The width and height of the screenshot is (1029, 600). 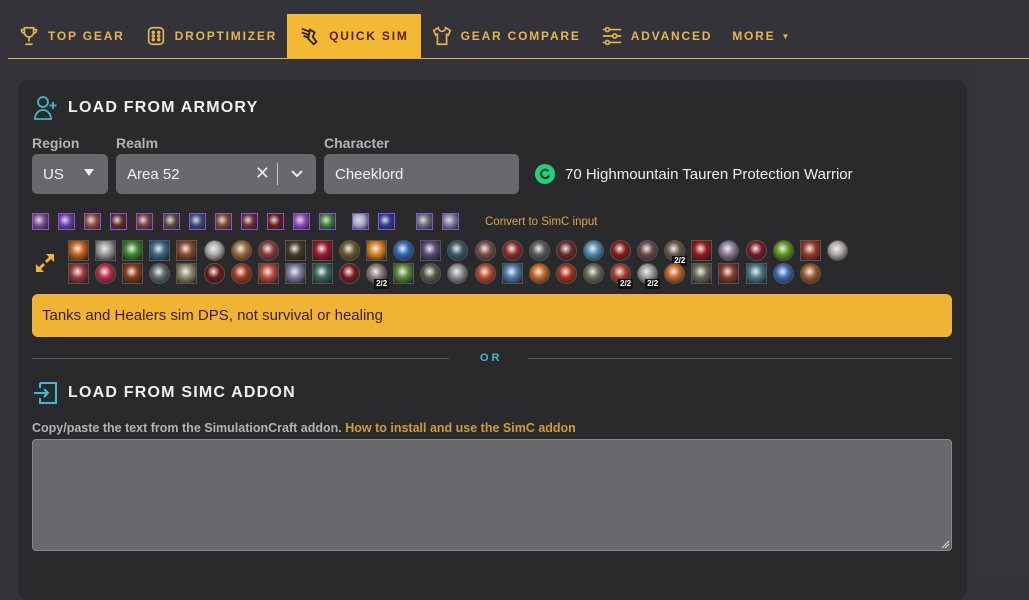 What do you see at coordinates (327, 221) in the screenshot?
I see `gear-icon-finger2` at bounding box center [327, 221].